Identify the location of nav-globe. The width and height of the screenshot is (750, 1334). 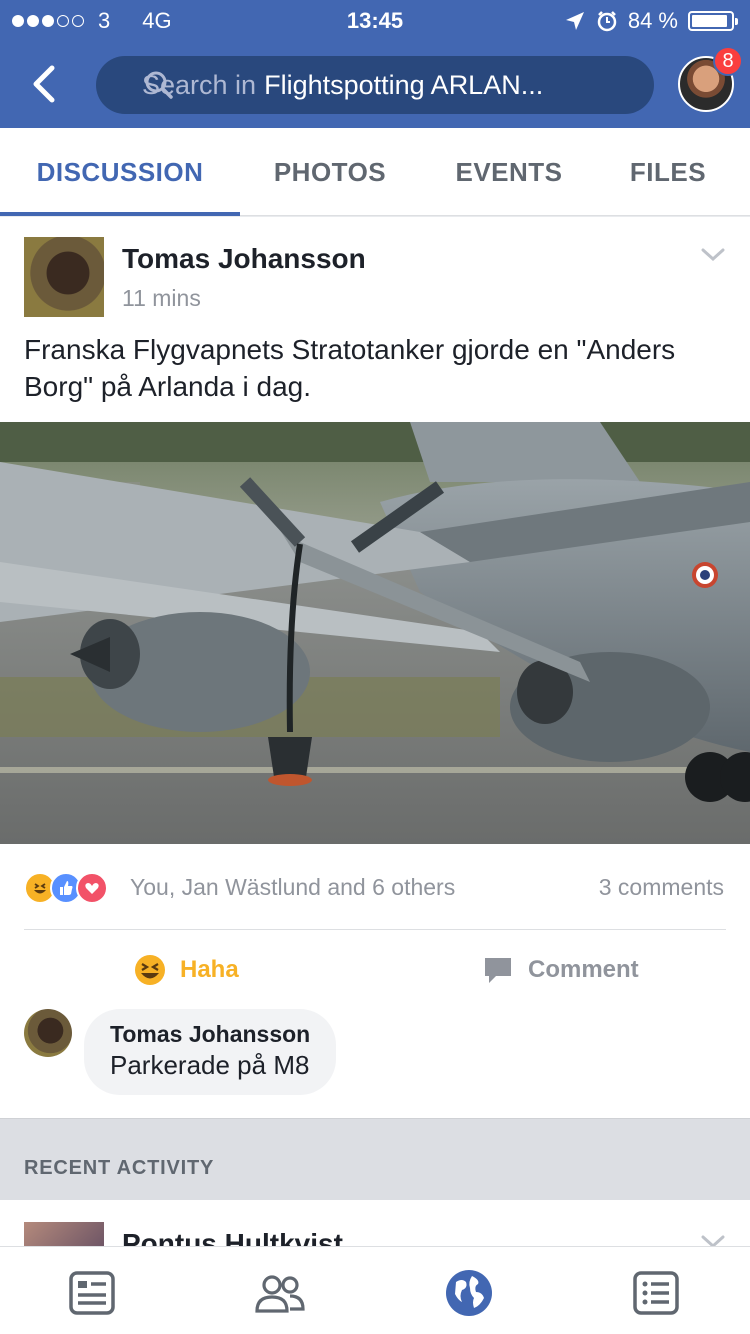
(469, 1293).